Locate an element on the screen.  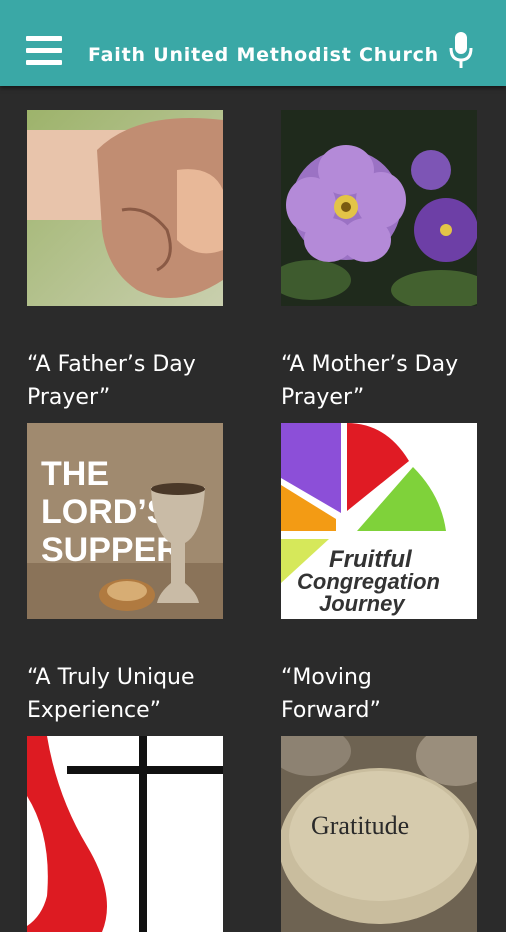
purple-flowers-image is located at coordinates (379, 208).